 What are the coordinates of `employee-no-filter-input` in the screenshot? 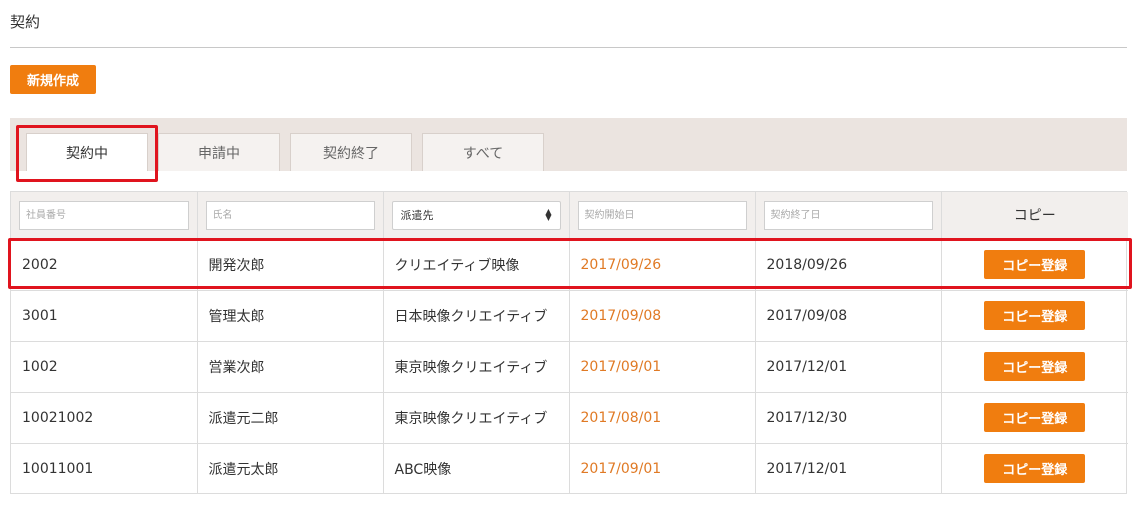 It's located at (104, 215).